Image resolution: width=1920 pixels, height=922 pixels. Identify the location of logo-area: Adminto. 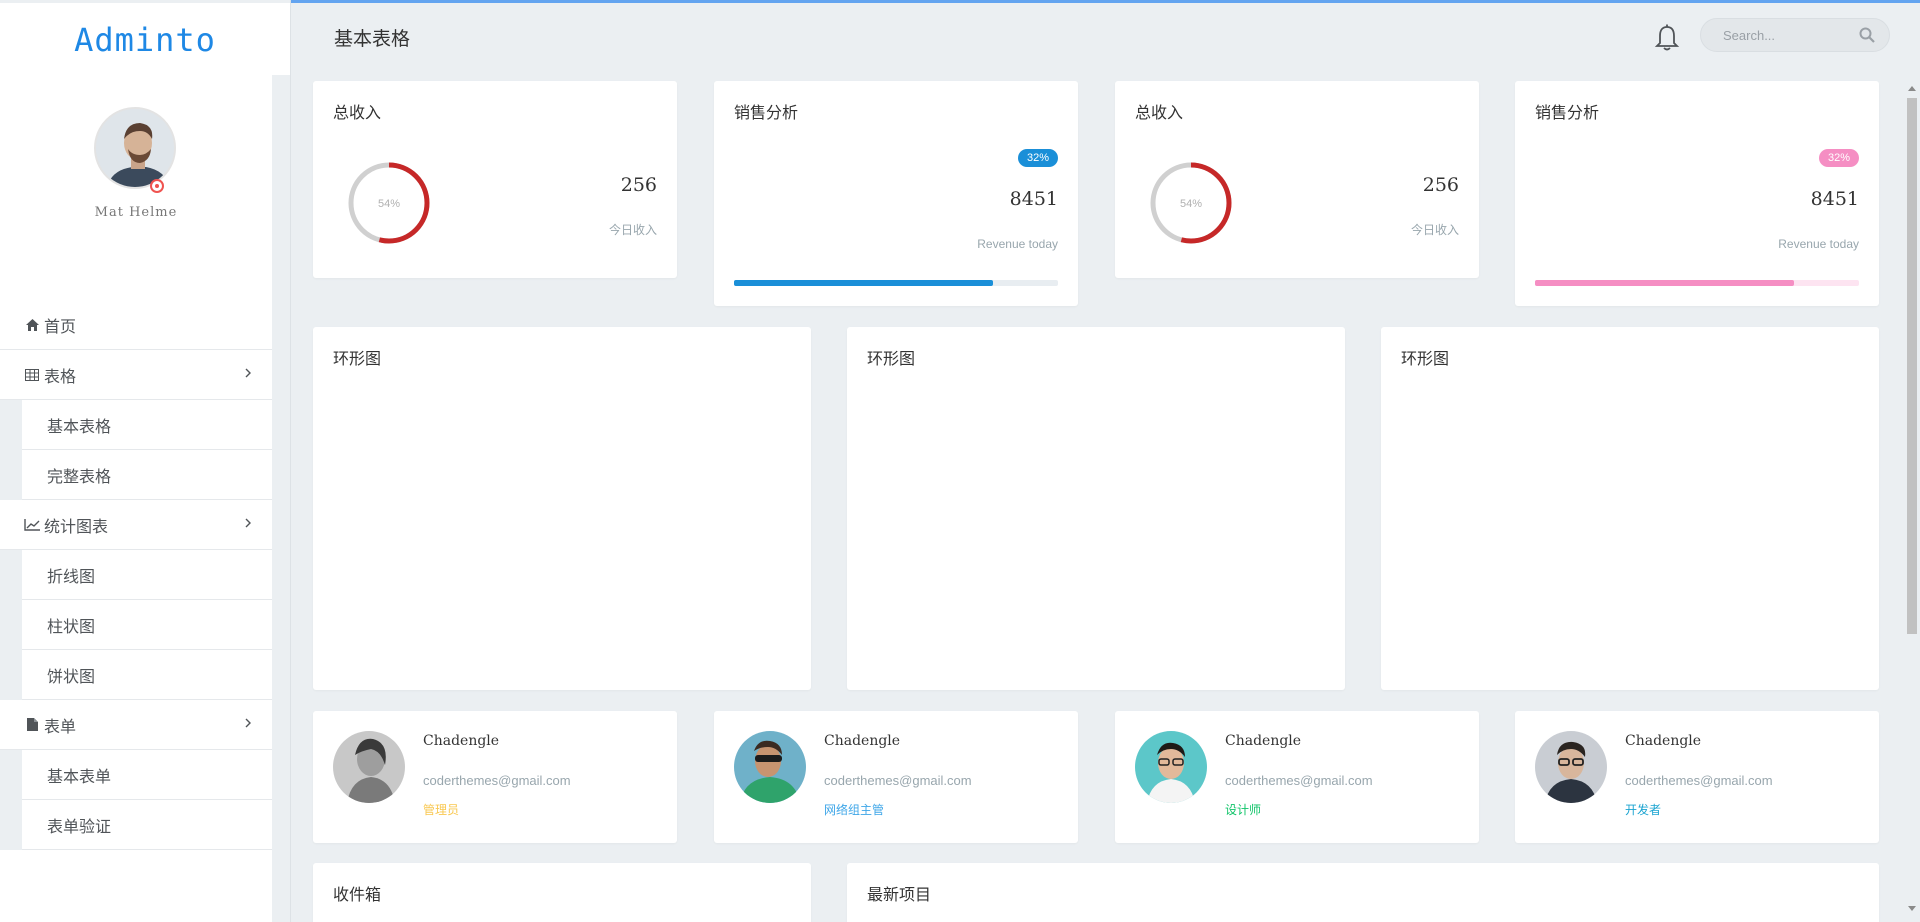
(145, 39).